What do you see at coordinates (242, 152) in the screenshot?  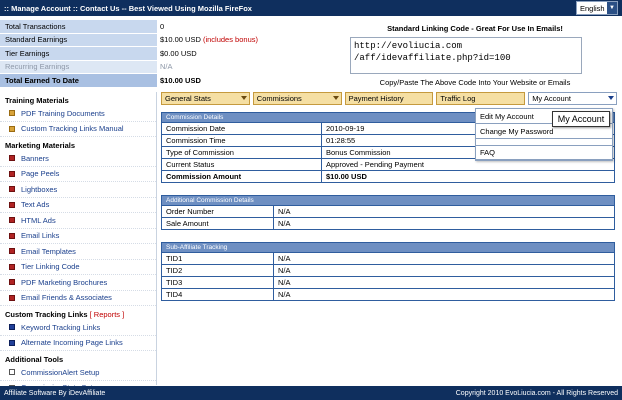 I see `row-key: Type of Commission` at bounding box center [242, 152].